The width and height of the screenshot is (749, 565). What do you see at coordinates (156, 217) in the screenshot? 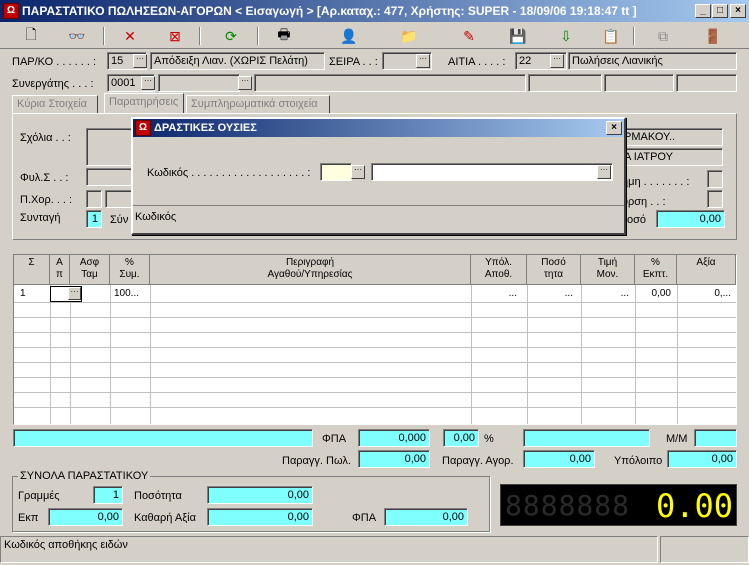
I see `dialog-status-text: Κωδικός` at bounding box center [156, 217].